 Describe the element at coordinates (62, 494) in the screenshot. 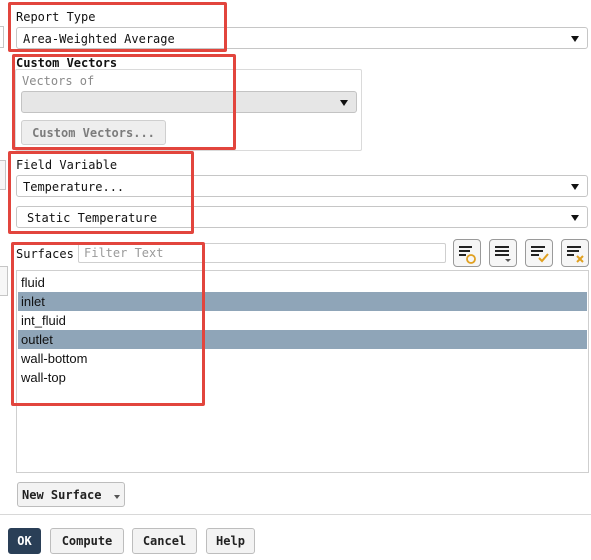

I see `new-surface-label: New Surface` at that location.